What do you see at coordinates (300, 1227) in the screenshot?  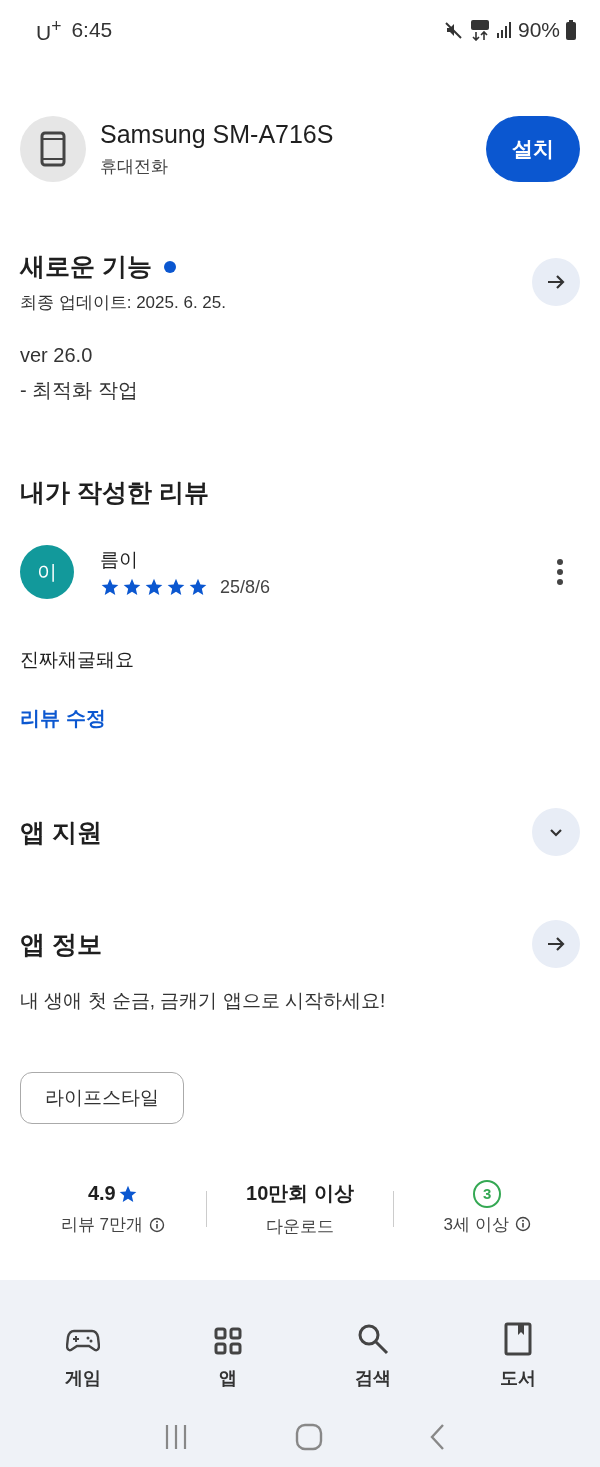 I see `stat-label: 다운로드` at bounding box center [300, 1227].